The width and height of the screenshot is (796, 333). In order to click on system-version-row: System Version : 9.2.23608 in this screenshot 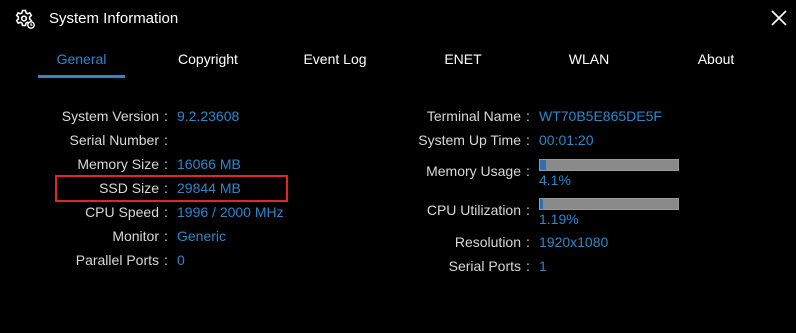, I will do `click(200, 118)`.